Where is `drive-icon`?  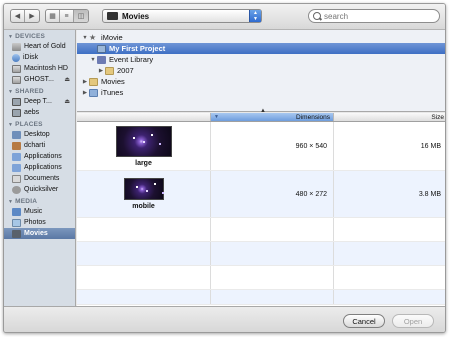 drive-icon is located at coordinates (16, 46).